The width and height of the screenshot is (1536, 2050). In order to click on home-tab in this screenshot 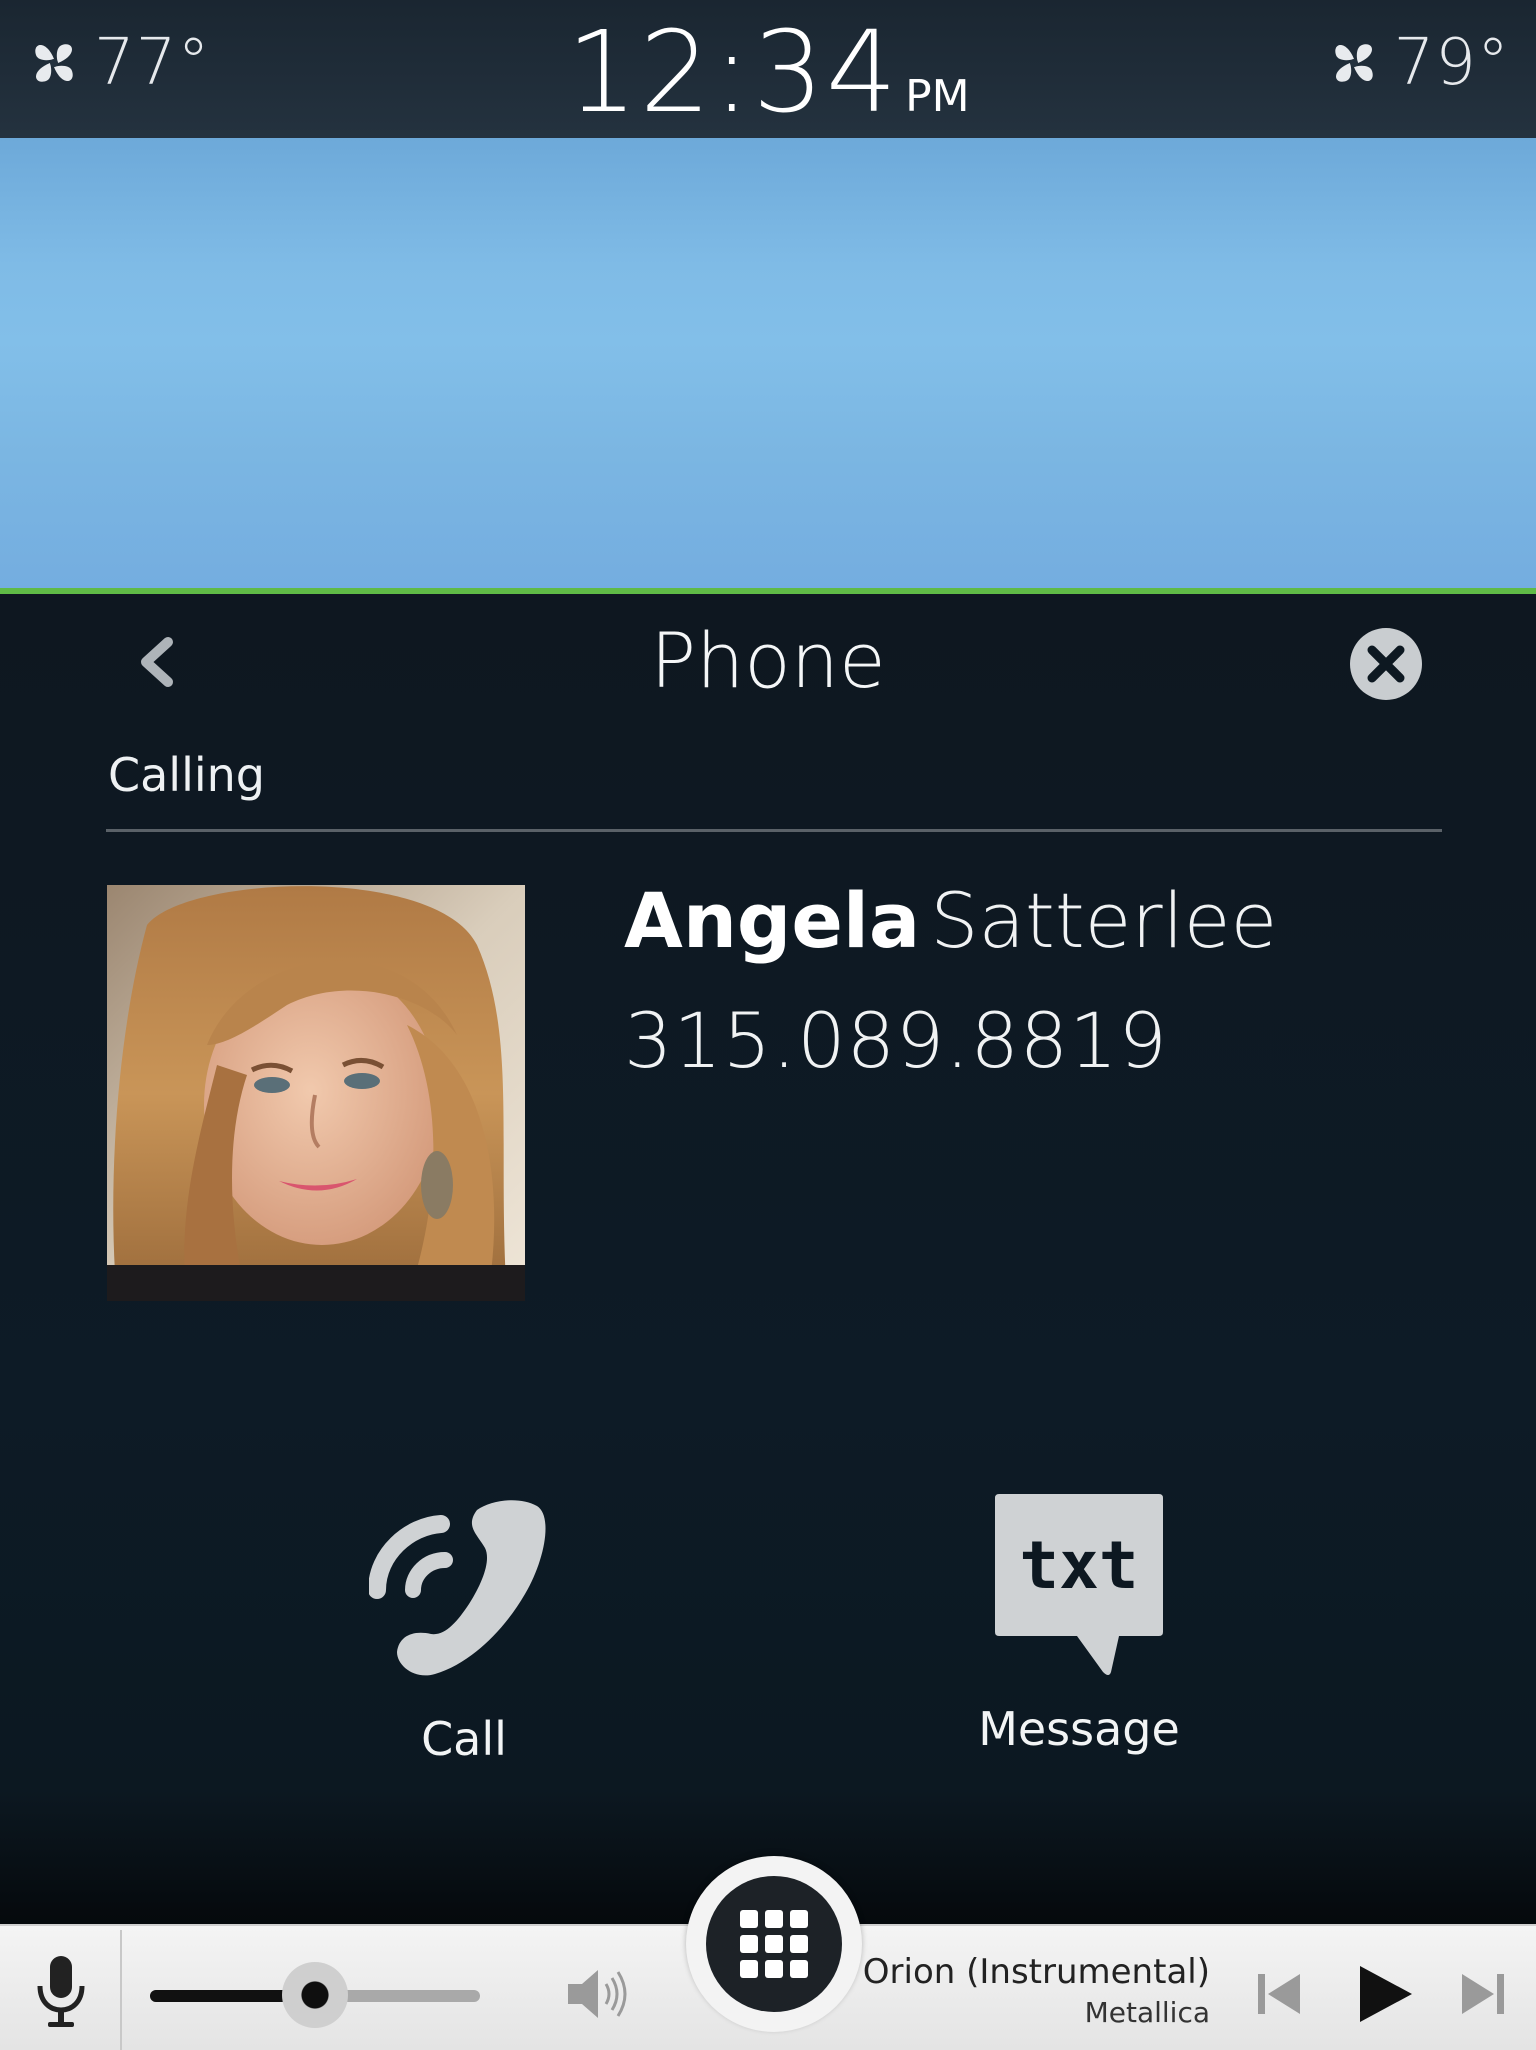, I will do `click(774, 1944)`.